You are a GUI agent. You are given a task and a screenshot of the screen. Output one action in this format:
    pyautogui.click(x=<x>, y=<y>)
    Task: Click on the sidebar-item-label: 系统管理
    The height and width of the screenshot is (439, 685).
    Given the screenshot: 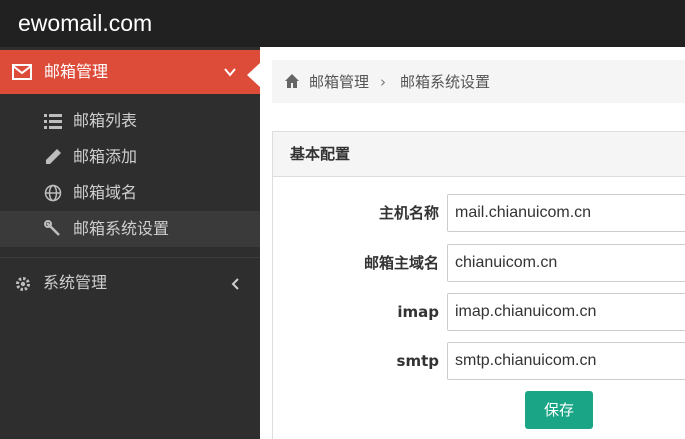 What is the action you would take?
    pyautogui.click(x=75, y=282)
    